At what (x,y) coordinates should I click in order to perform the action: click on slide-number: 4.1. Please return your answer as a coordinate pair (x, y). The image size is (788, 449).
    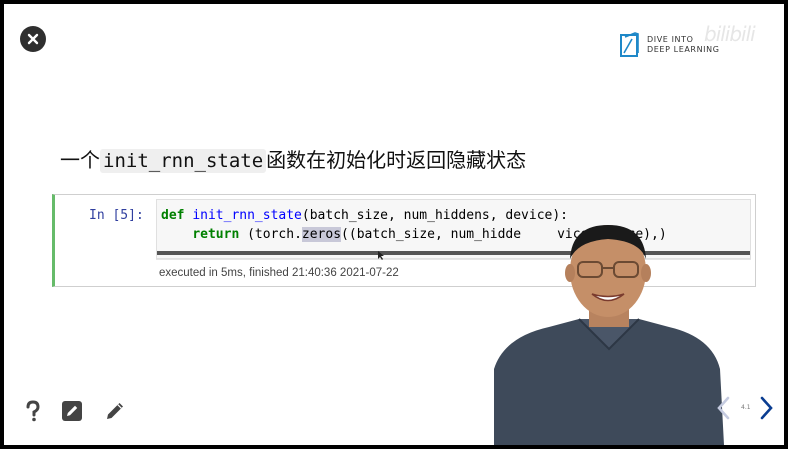
    Looking at the image, I should click on (746, 407).